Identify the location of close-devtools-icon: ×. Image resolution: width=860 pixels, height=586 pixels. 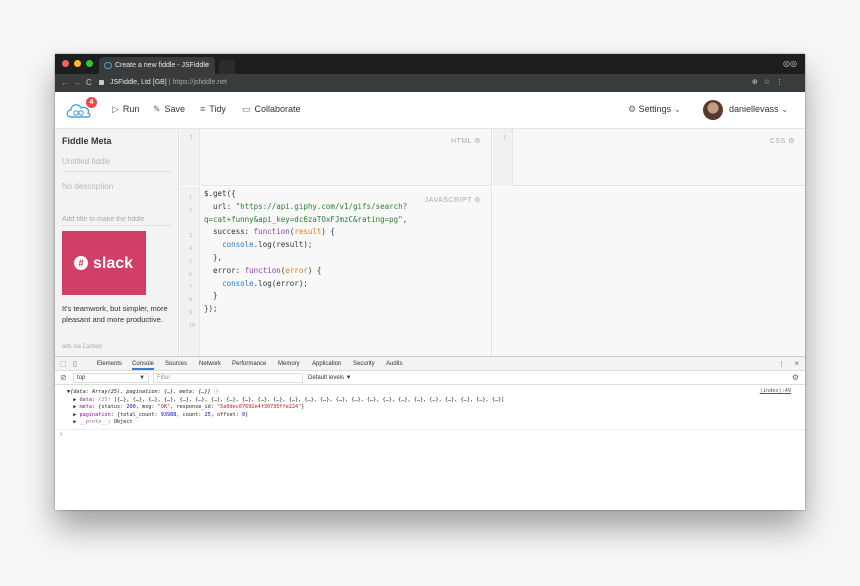
(796, 363).